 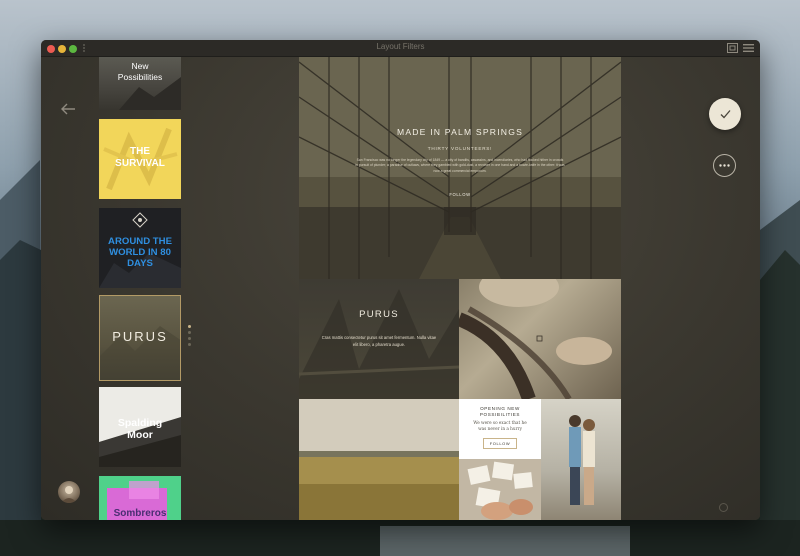 What do you see at coordinates (732, 48) in the screenshot?
I see `layout-toggle-icon` at bounding box center [732, 48].